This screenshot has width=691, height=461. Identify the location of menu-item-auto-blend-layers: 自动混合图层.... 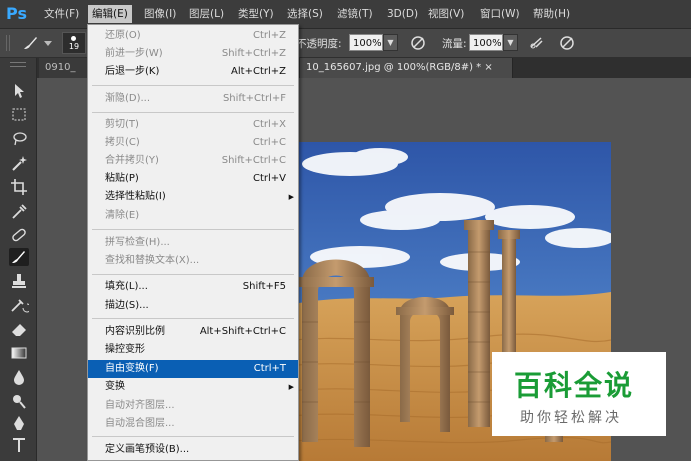
(193, 424).